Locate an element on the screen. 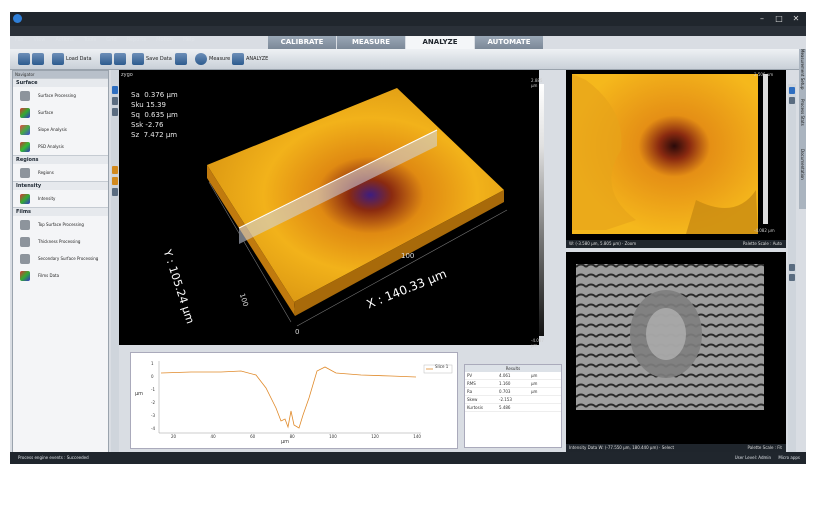  tab-automate: AUTOMATE is located at coordinates (509, 42).